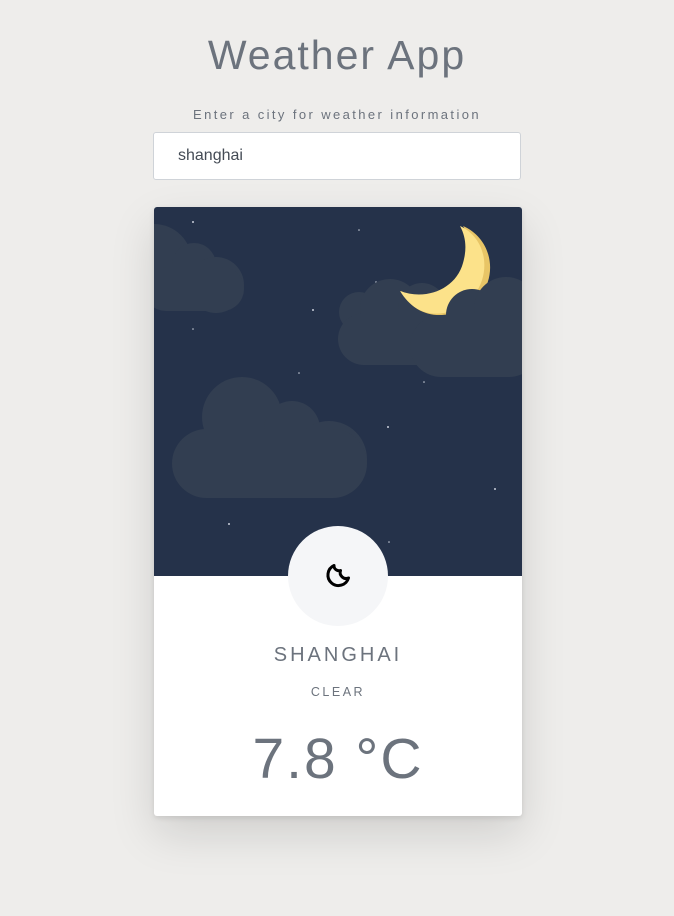 The image size is (674, 916). I want to click on city-search-input, so click(337, 156).